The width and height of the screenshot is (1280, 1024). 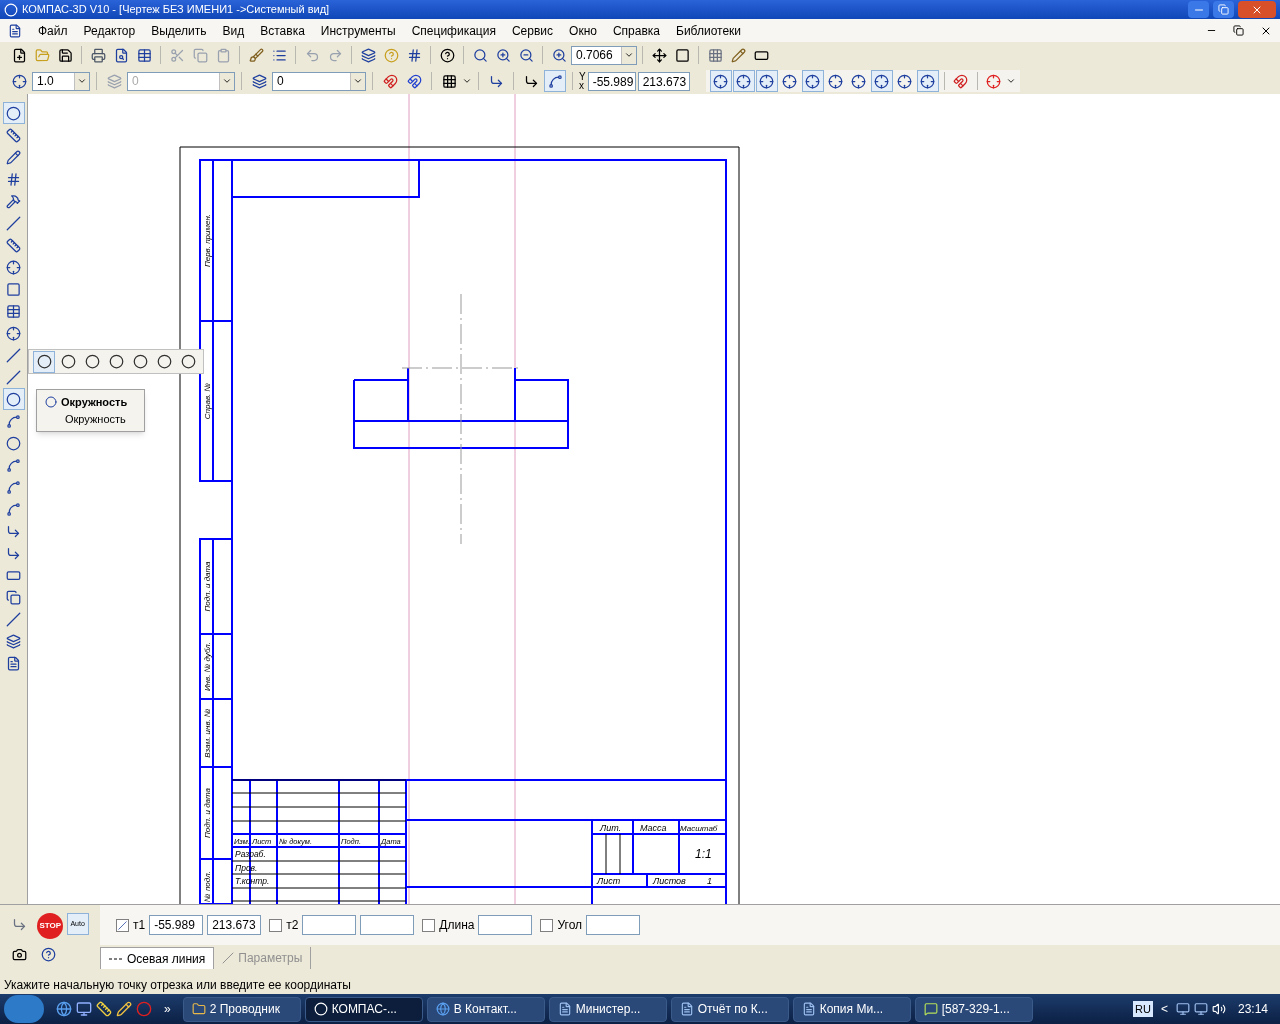 What do you see at coordinates (179, 30) in the screenshot?
I see `menu-item: Выделить` at bounding box center [179, 30].